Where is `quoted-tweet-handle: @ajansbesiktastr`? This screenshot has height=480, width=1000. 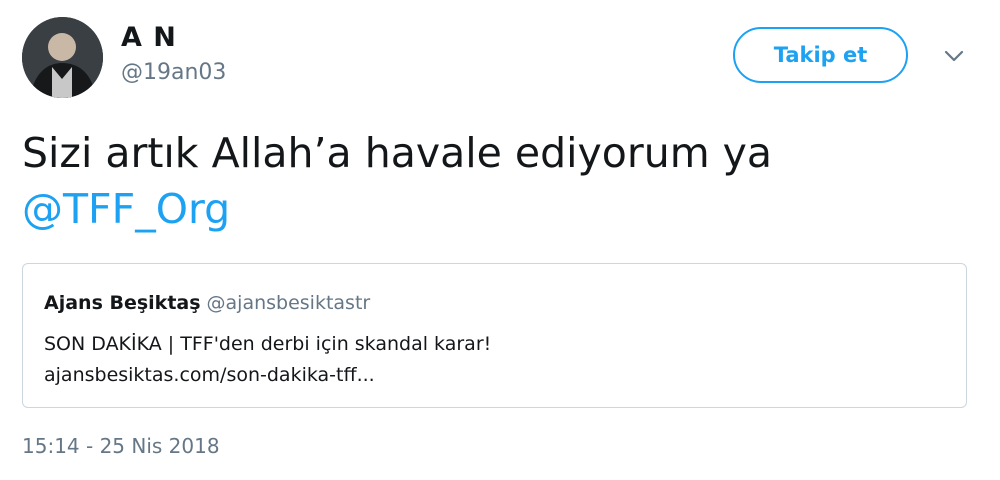 quoted-tweet-handle: @ajansbesiktastr is located at coordinates (288, 303).